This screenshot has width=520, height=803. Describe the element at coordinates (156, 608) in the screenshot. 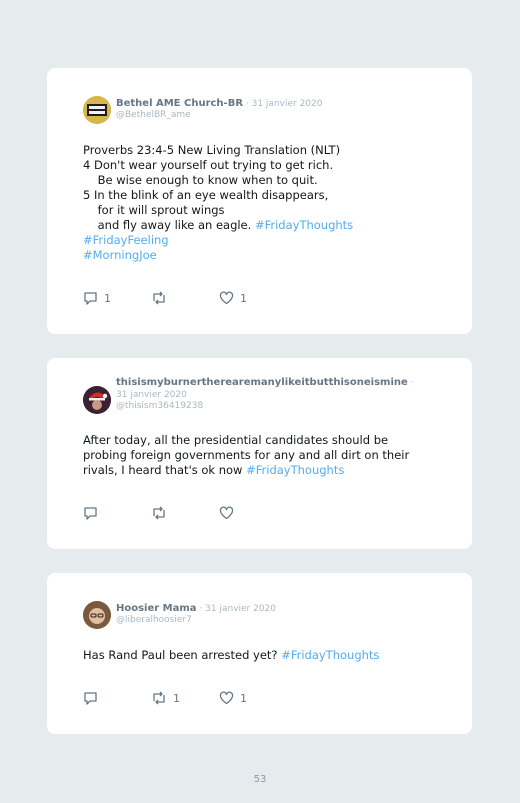

I see `author-name: Hoosier Mama` at that location.